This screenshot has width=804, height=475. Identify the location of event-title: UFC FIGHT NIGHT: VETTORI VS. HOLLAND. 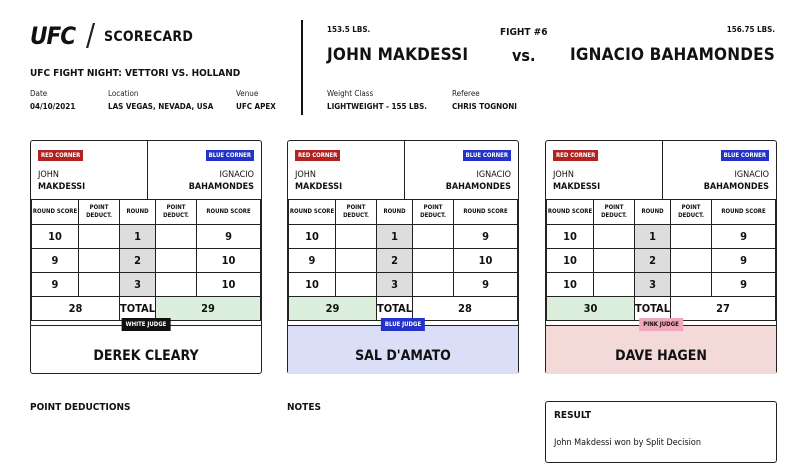
(135, 73).